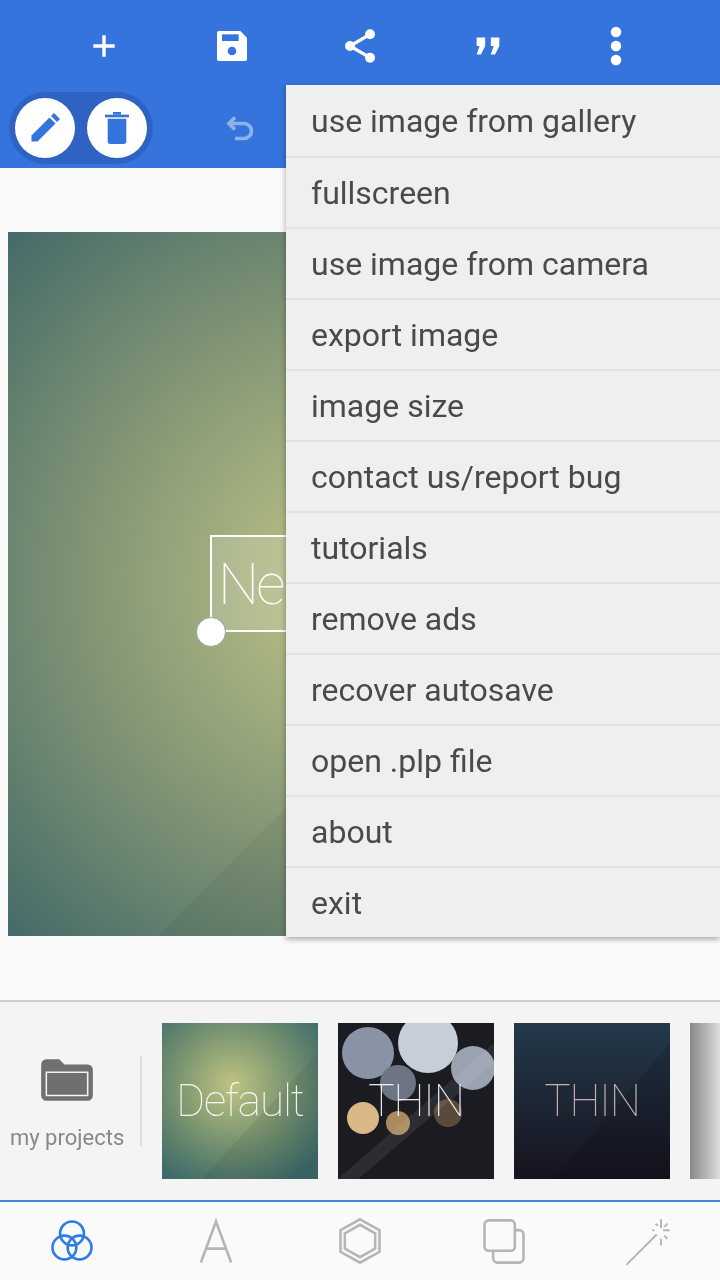 The height and width of the screenshot is (1280, 720). I want to click on template-thumbnail, so click(705, 1101).